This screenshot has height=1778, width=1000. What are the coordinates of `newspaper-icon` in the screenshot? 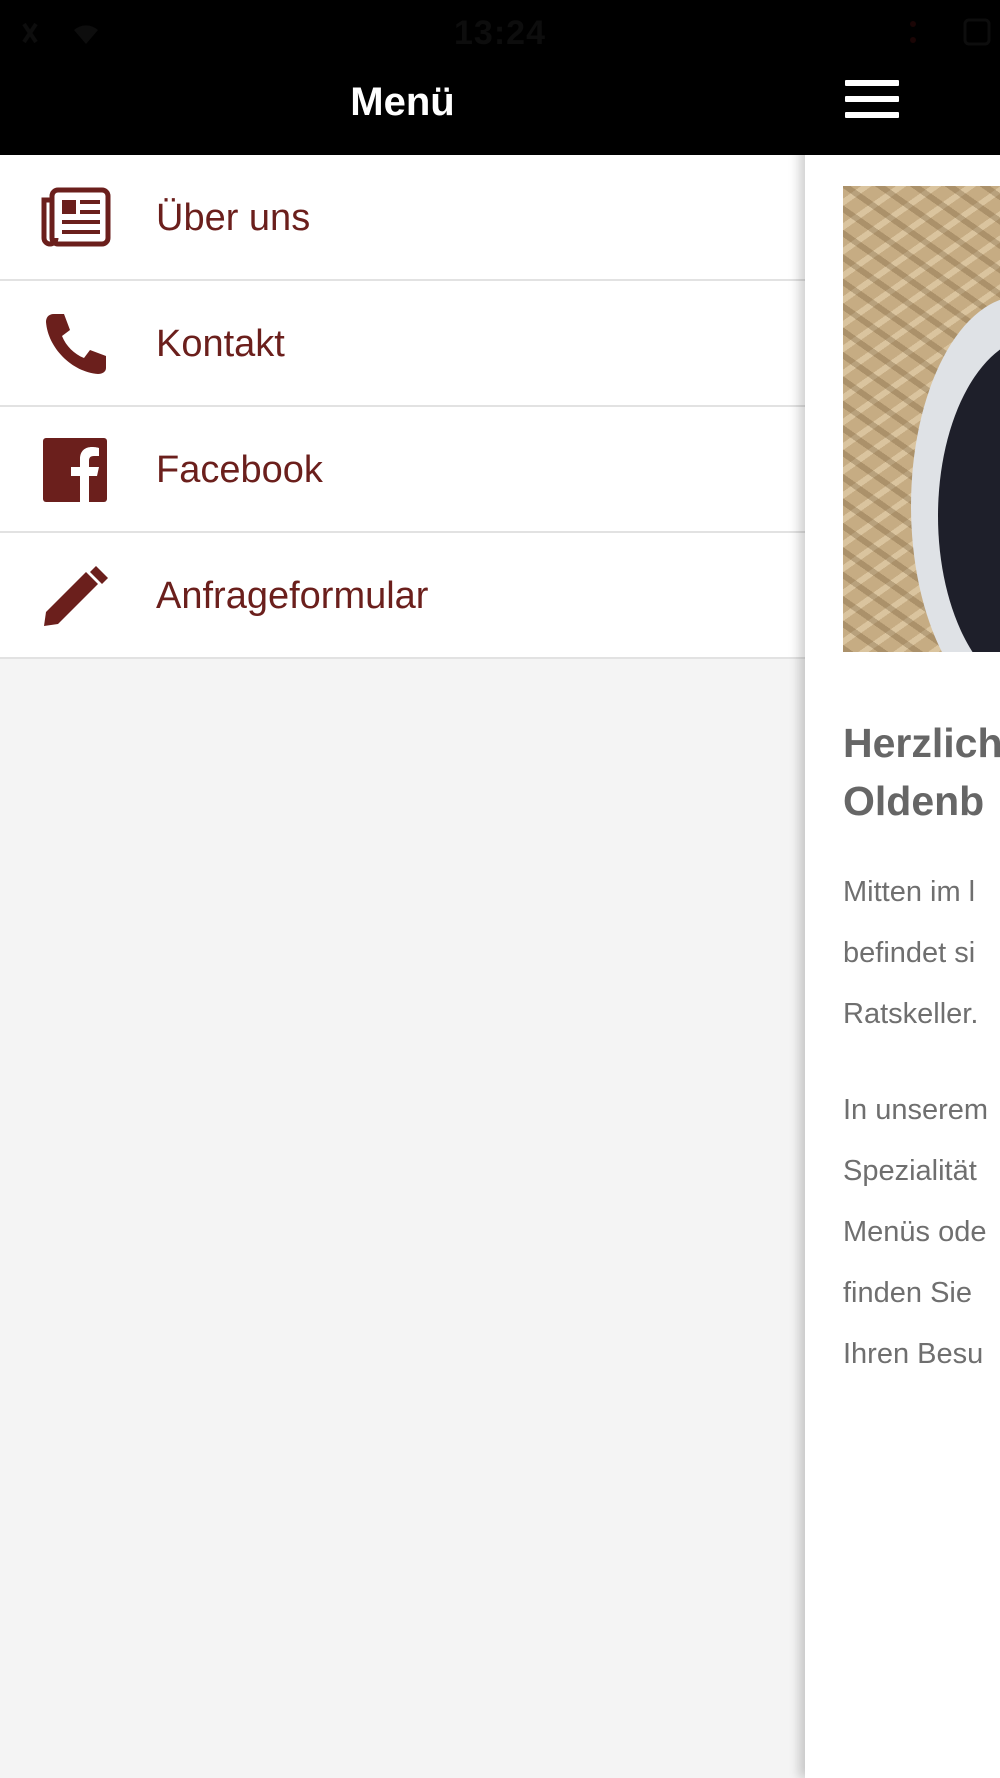 It's located at (75, 218).